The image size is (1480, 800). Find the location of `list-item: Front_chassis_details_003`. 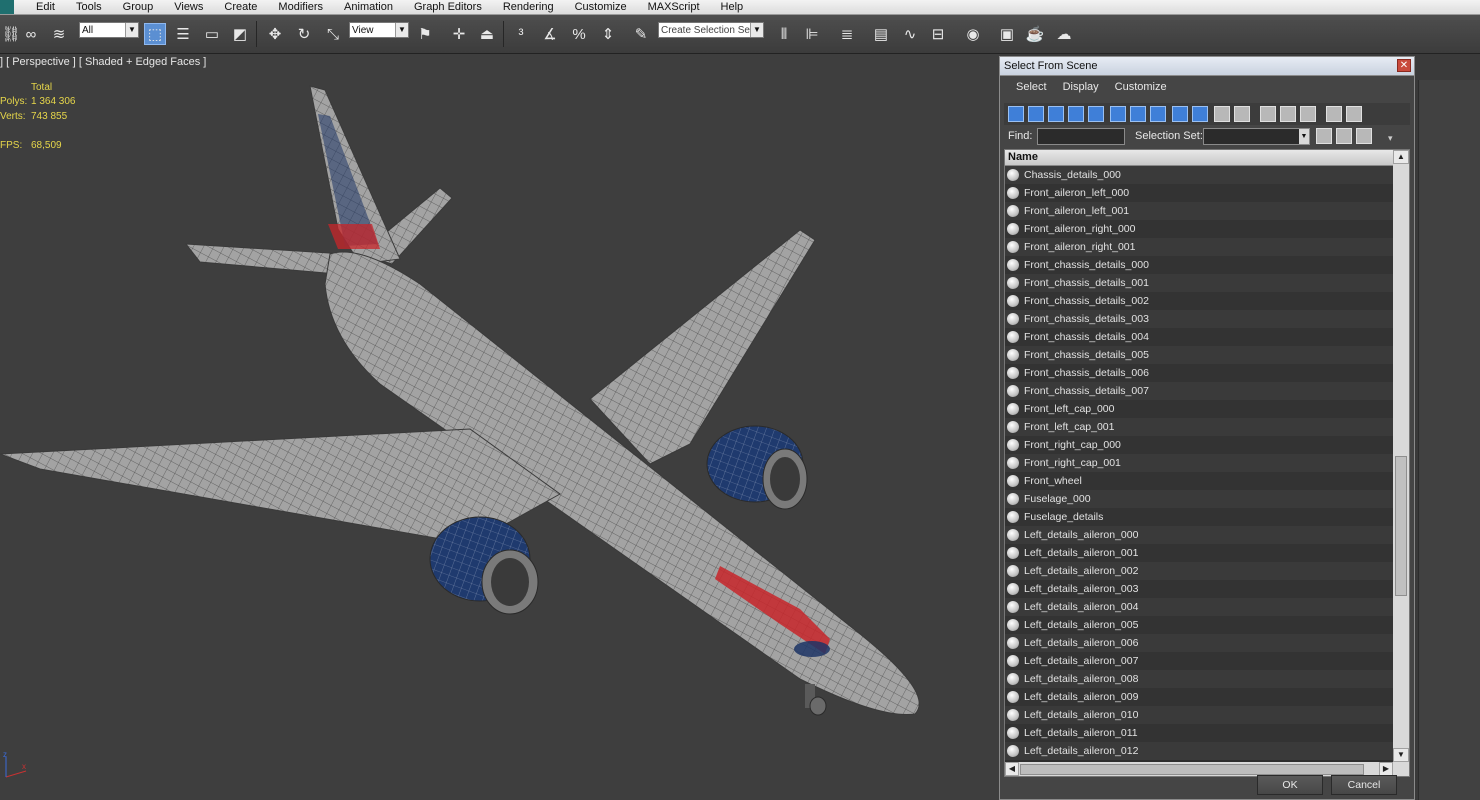

list-item: Front_chassis_details_003 is located at coordinates (1199, 319).